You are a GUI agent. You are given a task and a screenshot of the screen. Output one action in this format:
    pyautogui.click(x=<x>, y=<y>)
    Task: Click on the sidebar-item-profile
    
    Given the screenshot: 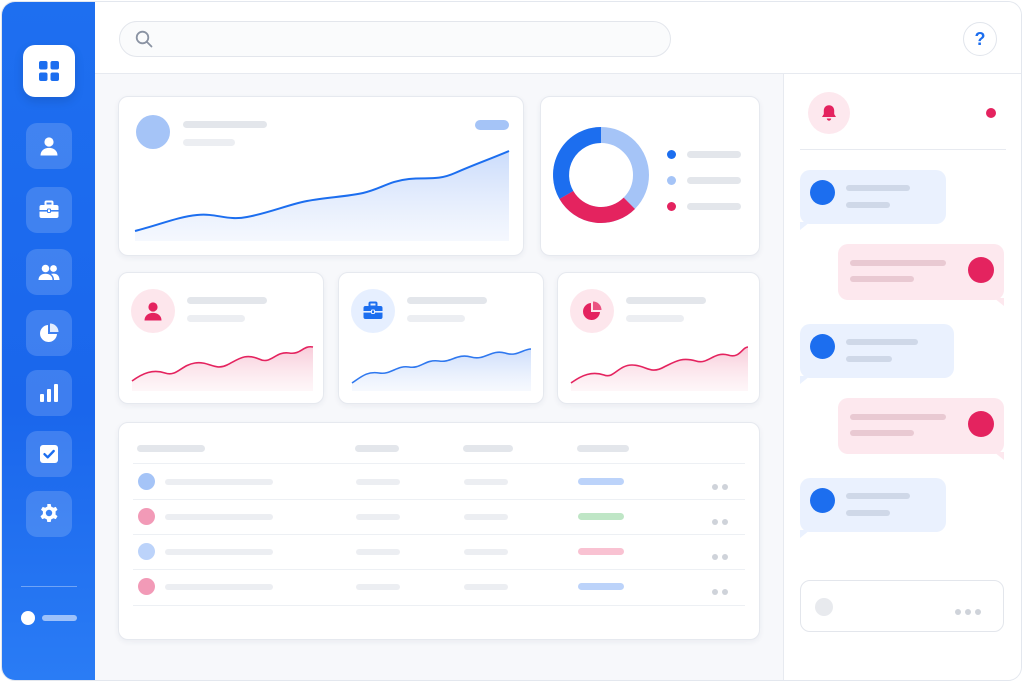 What is the action you would take?
    pyautogui.click(x=49, y=146)
    